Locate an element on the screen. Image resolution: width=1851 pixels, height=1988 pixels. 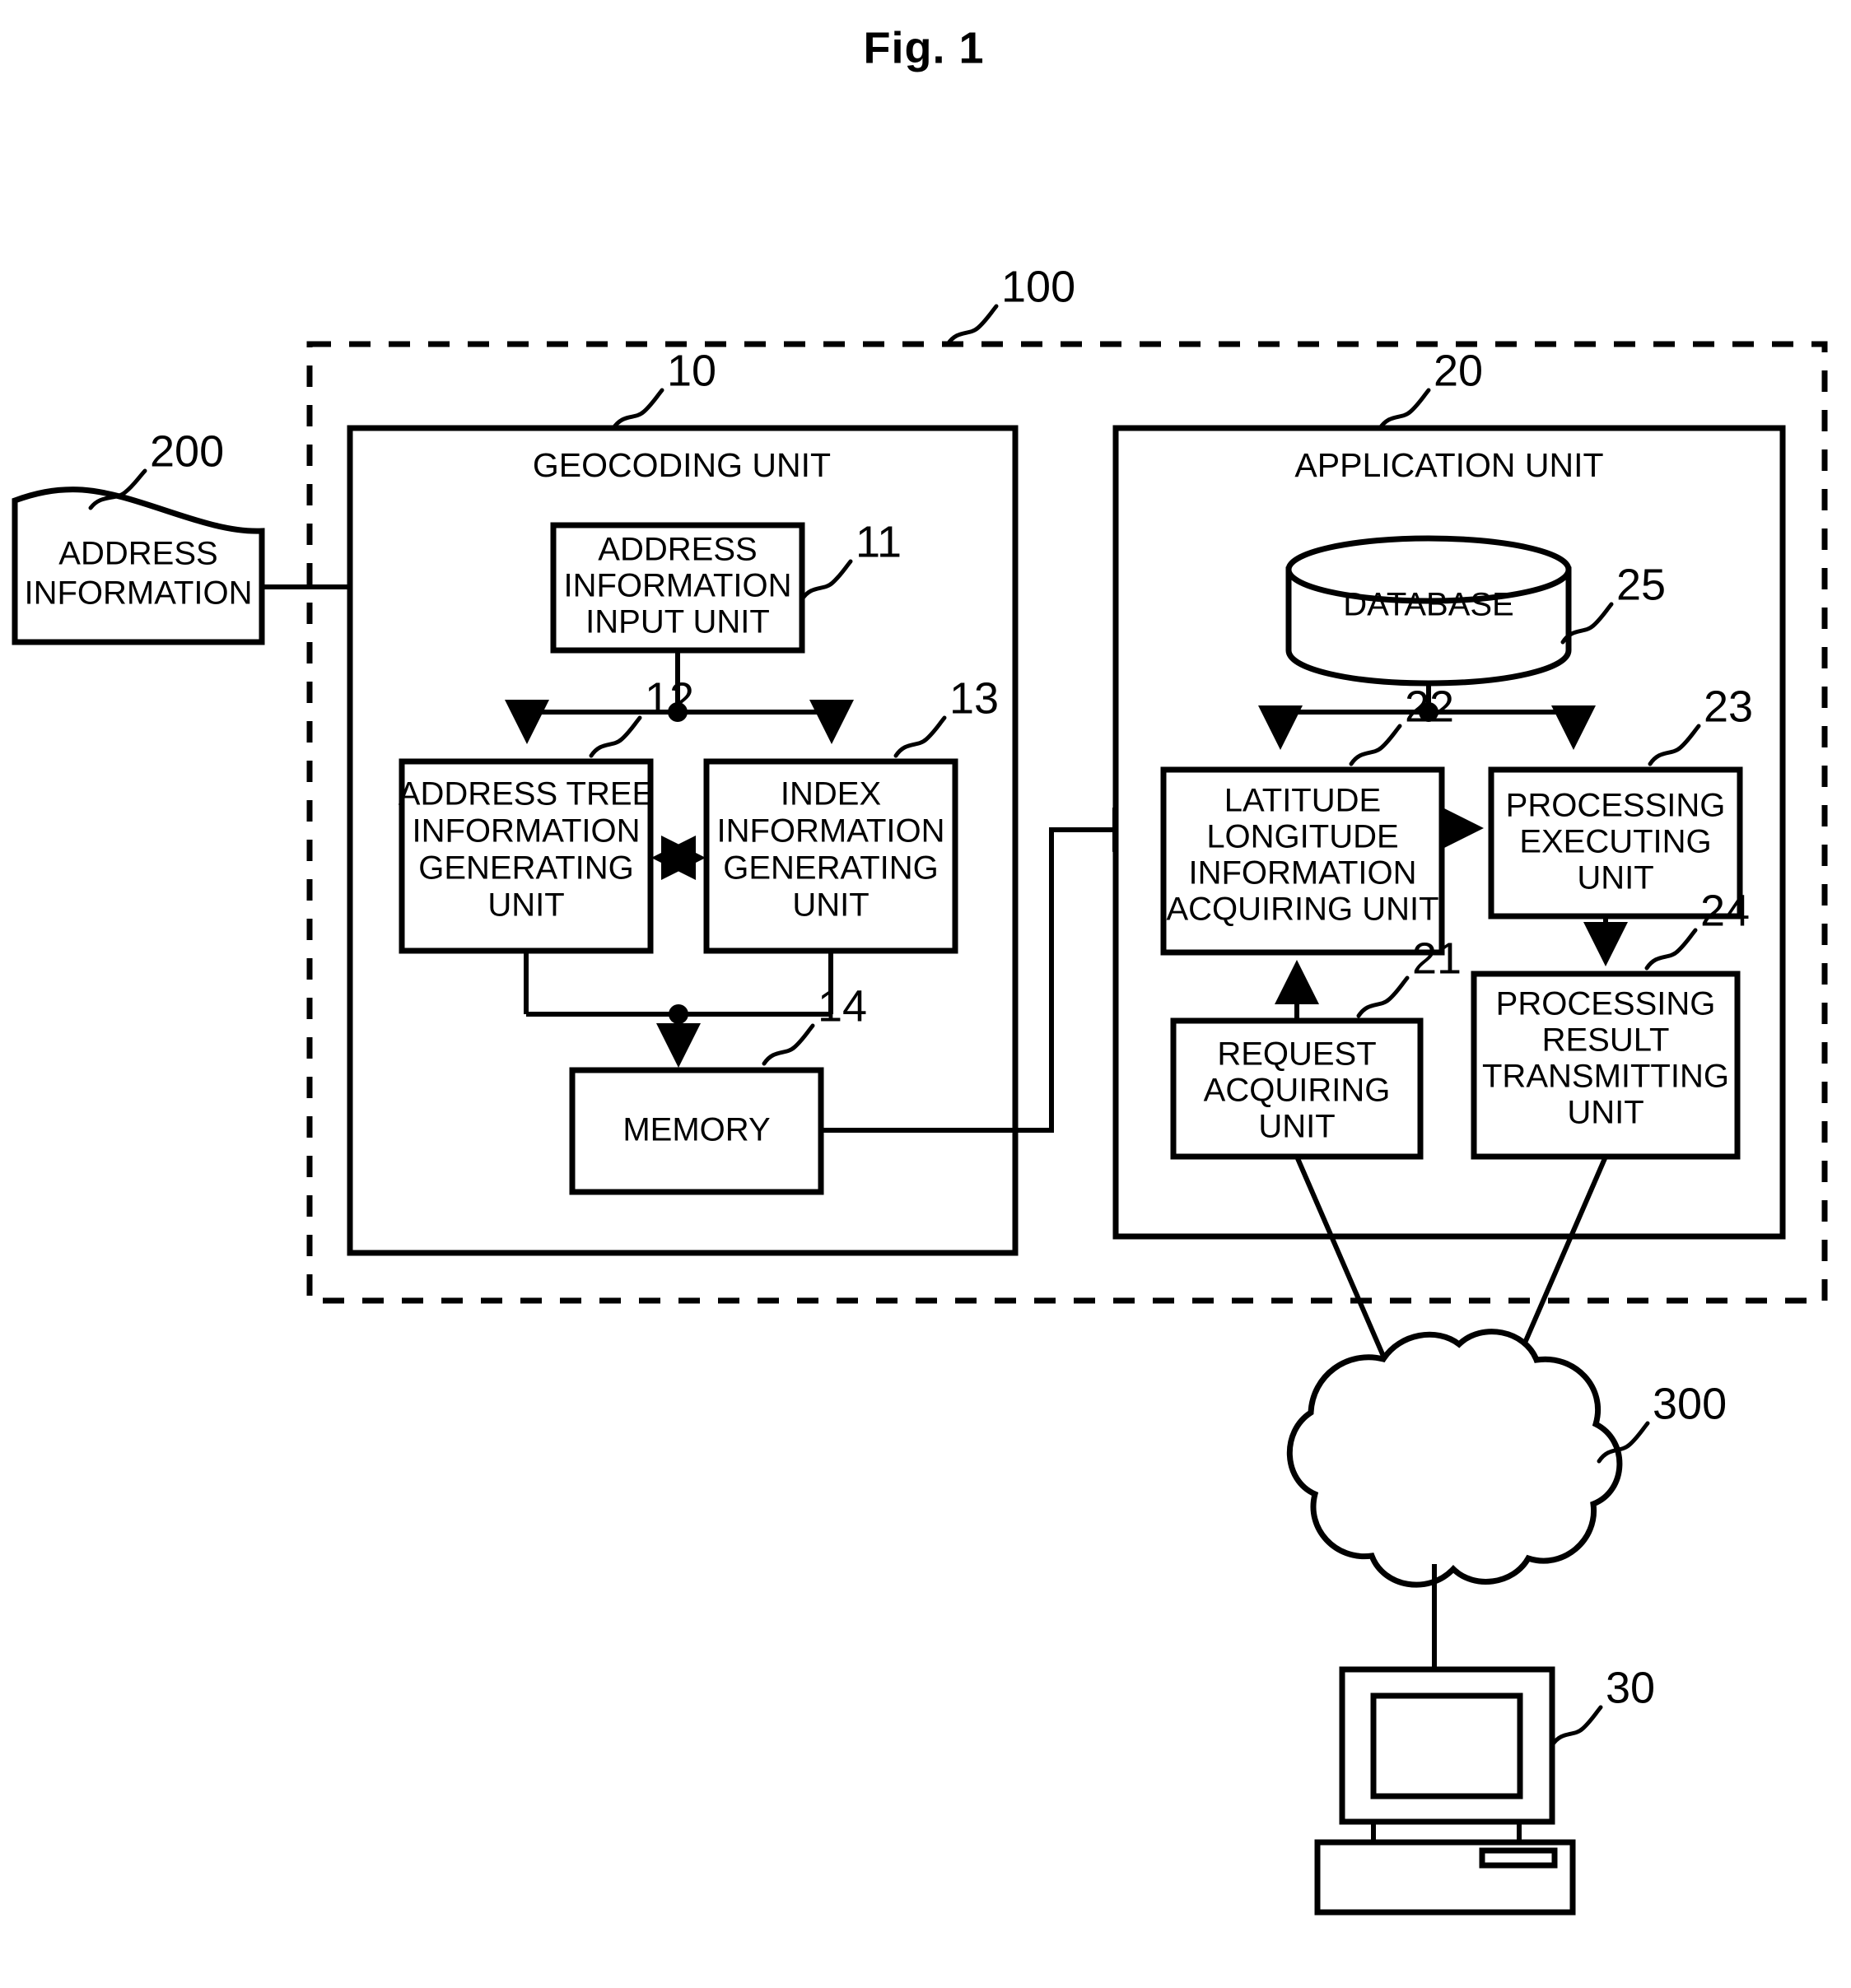
ref-number-13: 13 is located at coordinates (974, 698).